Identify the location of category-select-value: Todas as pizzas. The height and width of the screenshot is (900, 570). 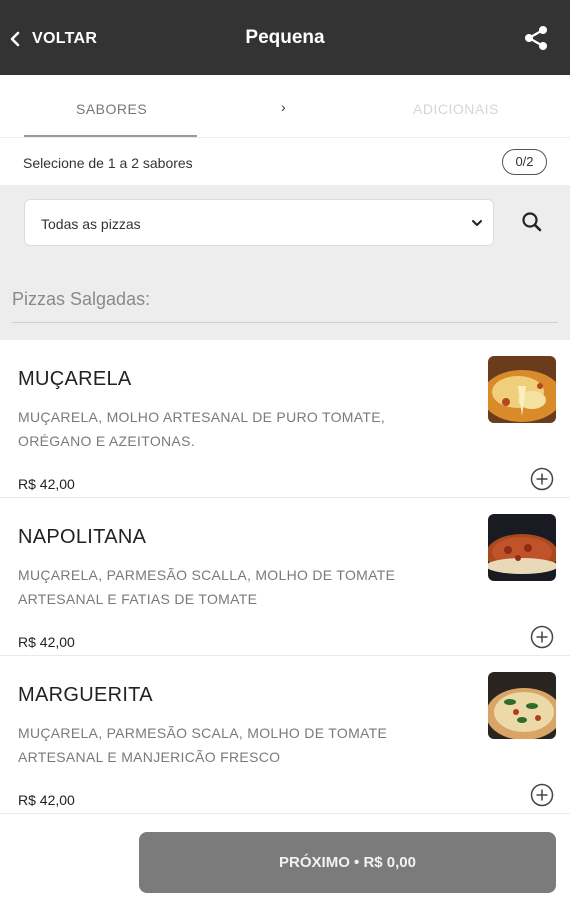
(91, 224).